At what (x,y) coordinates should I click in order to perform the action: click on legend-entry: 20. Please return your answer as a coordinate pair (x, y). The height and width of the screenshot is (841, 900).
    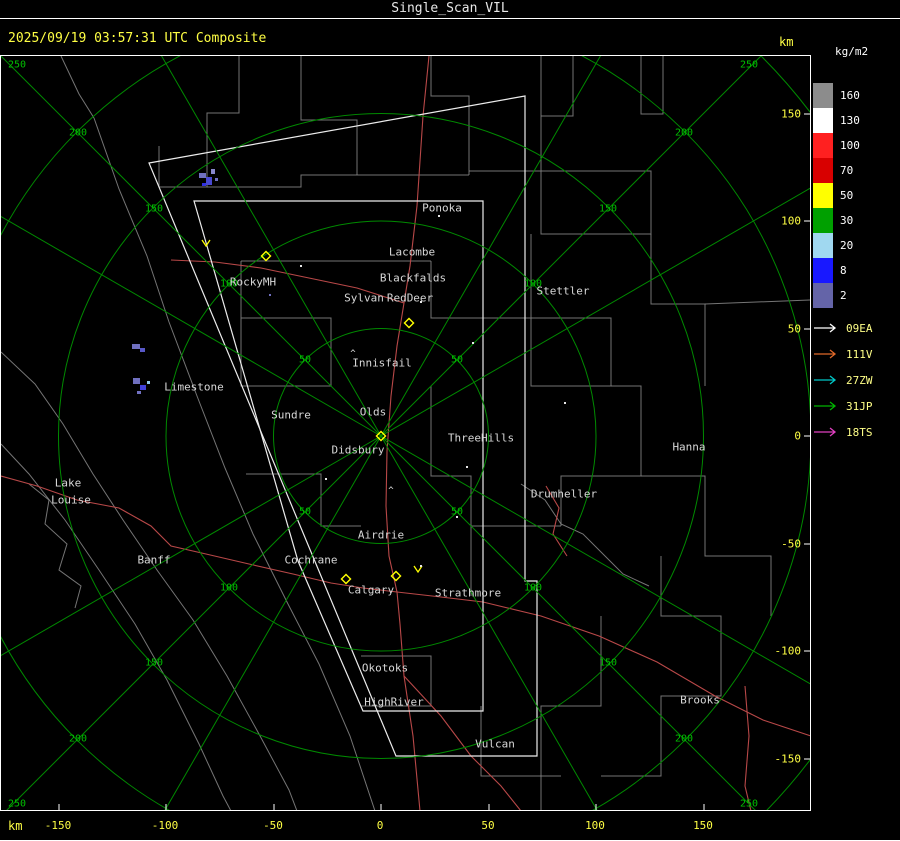
    Looking at the image, I should click on (836, 245).